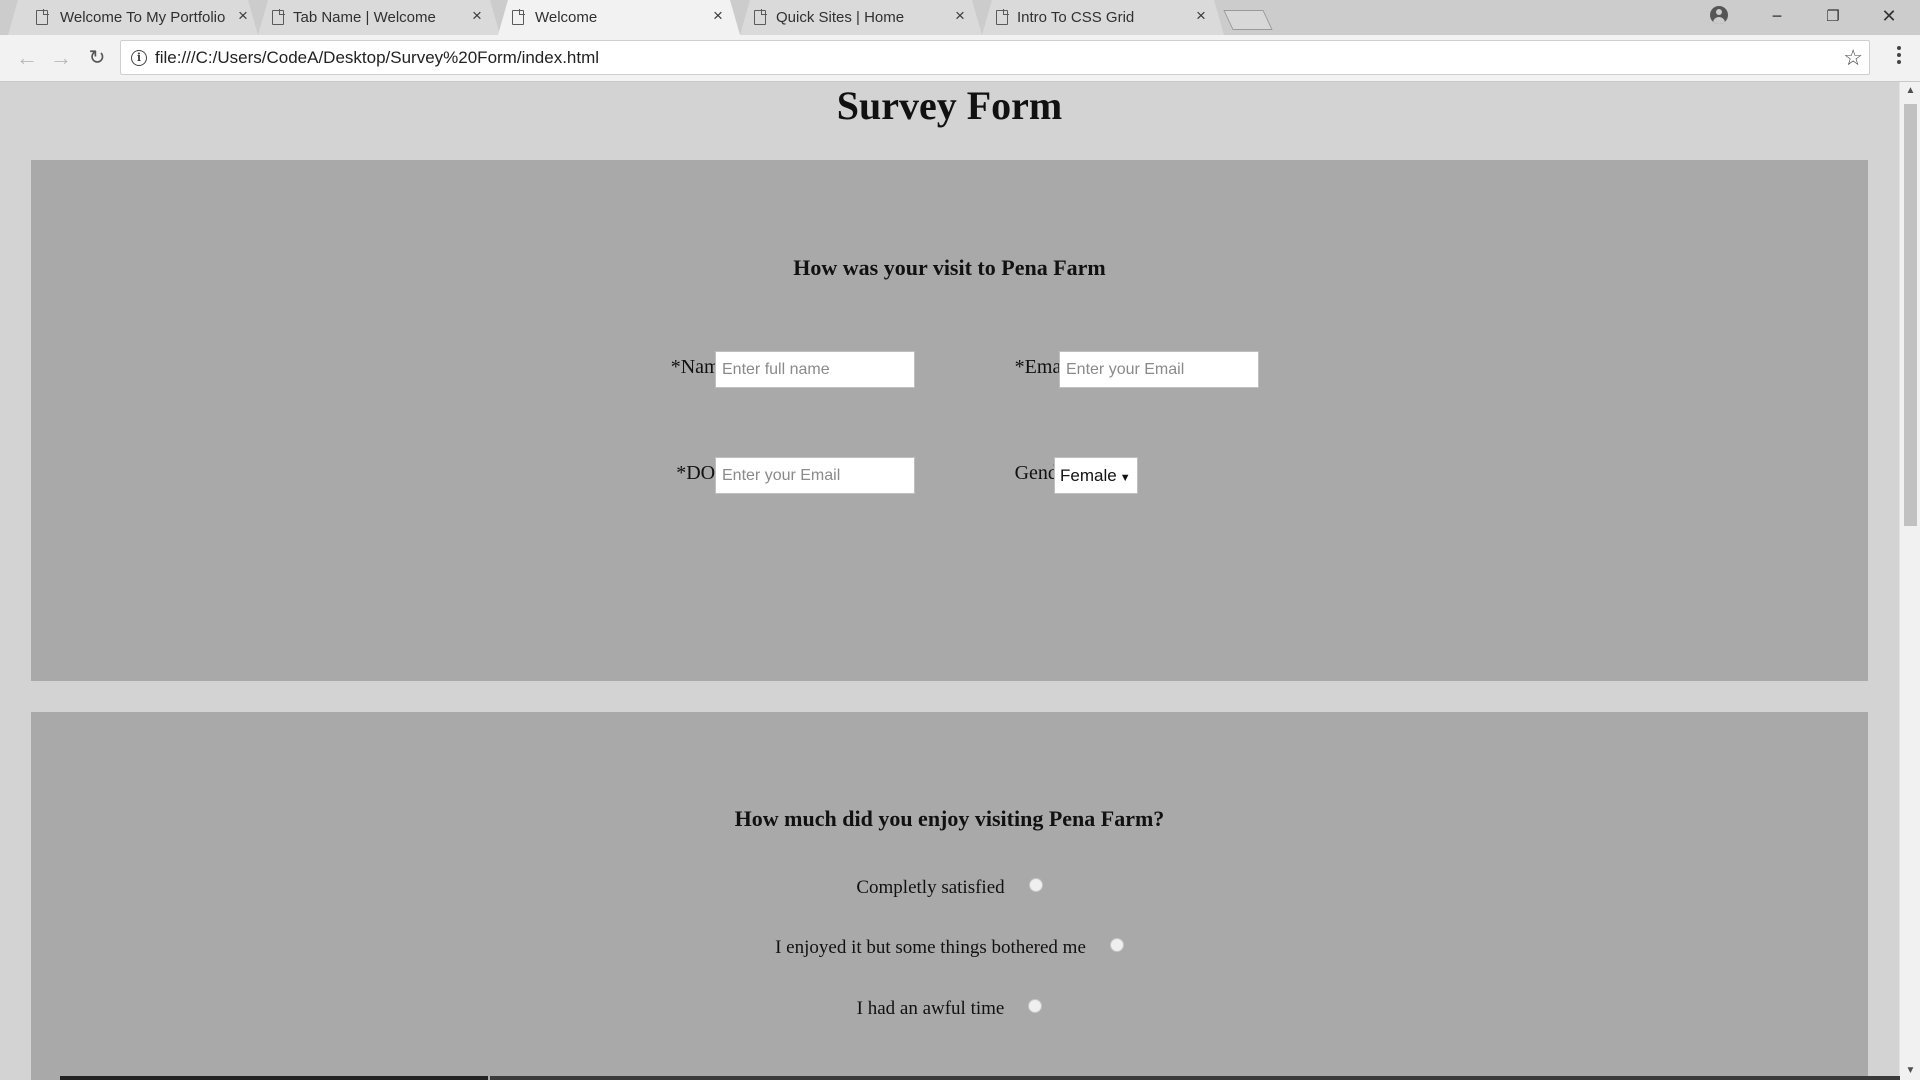  What do you see at coordinates (27, 58) in the screenshot?
I see `back-arrow-icon: ←` at bounding box center [27, 58].